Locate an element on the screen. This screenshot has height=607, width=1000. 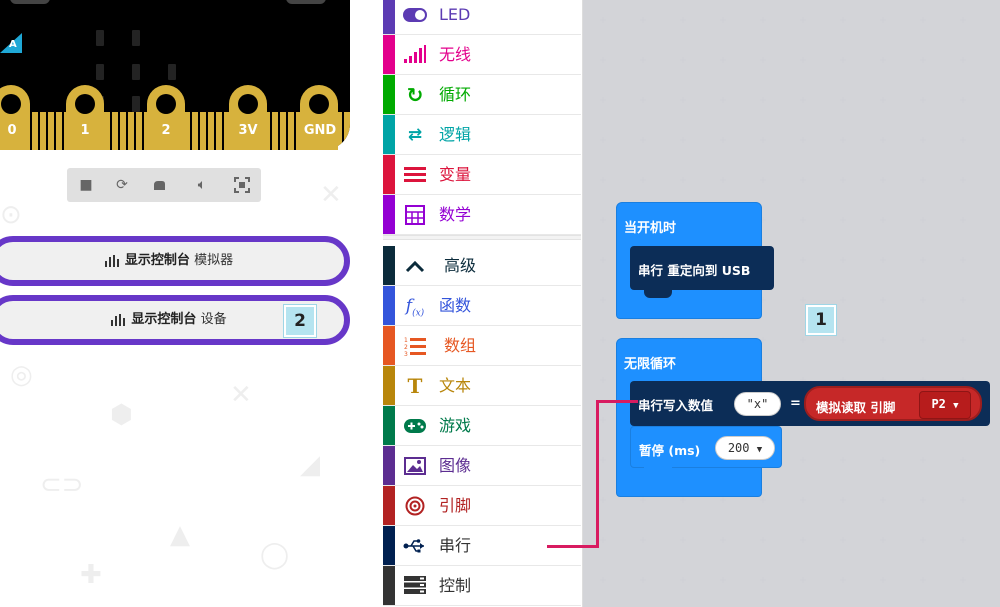
category-label: 数组 is located at coordinates (460, 345).